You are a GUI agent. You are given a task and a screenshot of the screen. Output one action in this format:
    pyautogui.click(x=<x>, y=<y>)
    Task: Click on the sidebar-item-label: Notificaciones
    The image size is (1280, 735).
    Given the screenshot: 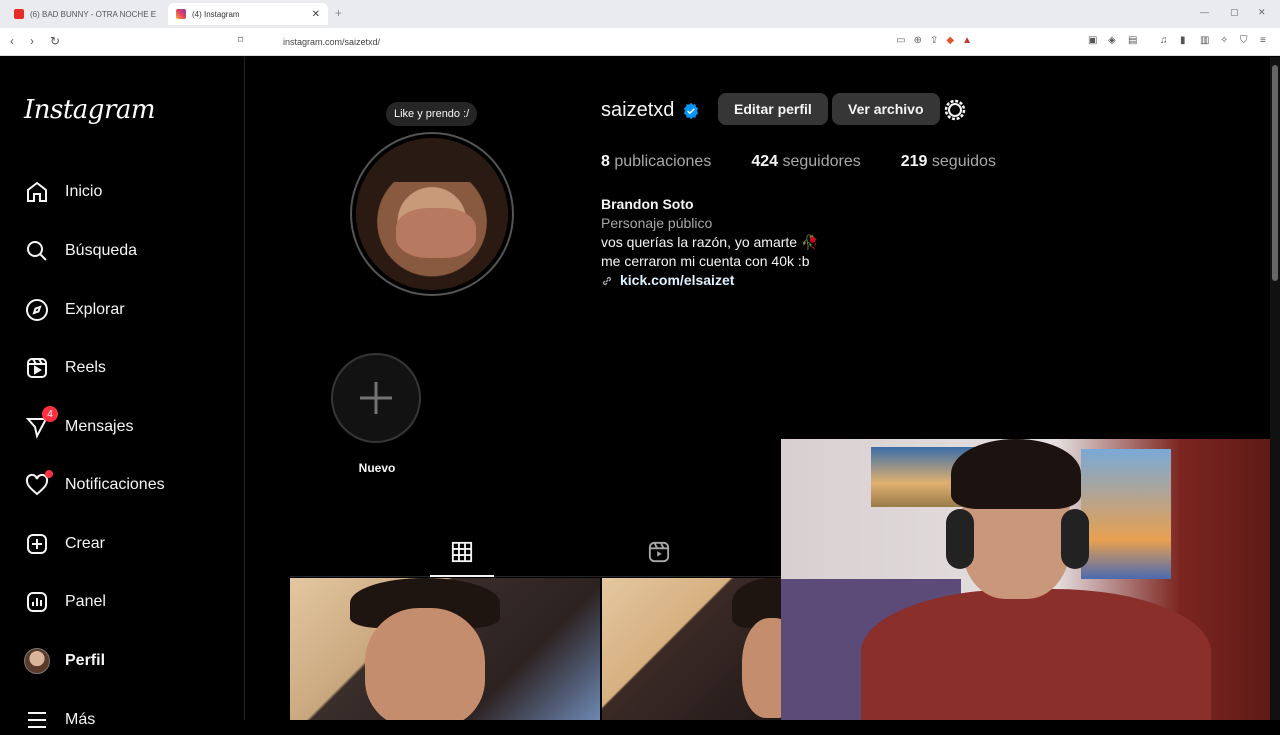 What is the action you would take?
    pyautogui.click(x=115, y=484)
    